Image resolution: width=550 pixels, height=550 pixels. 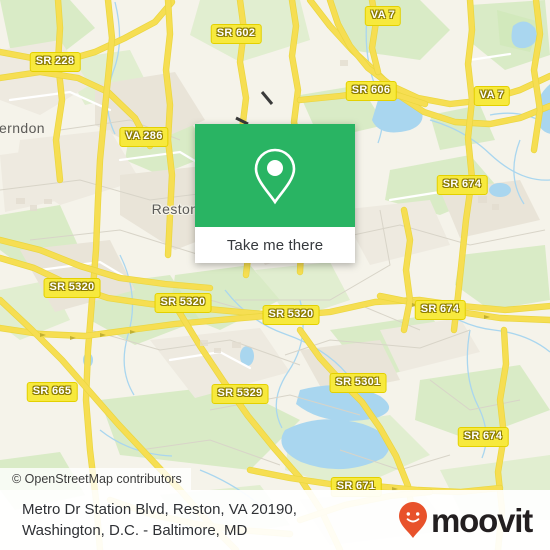 What do you see at coordinates (159, 509) in the screenshot?
I see `address-line-1: Metro Dr Station Blvd, Reston, VA 20190,` at bounding box center [159, 509].